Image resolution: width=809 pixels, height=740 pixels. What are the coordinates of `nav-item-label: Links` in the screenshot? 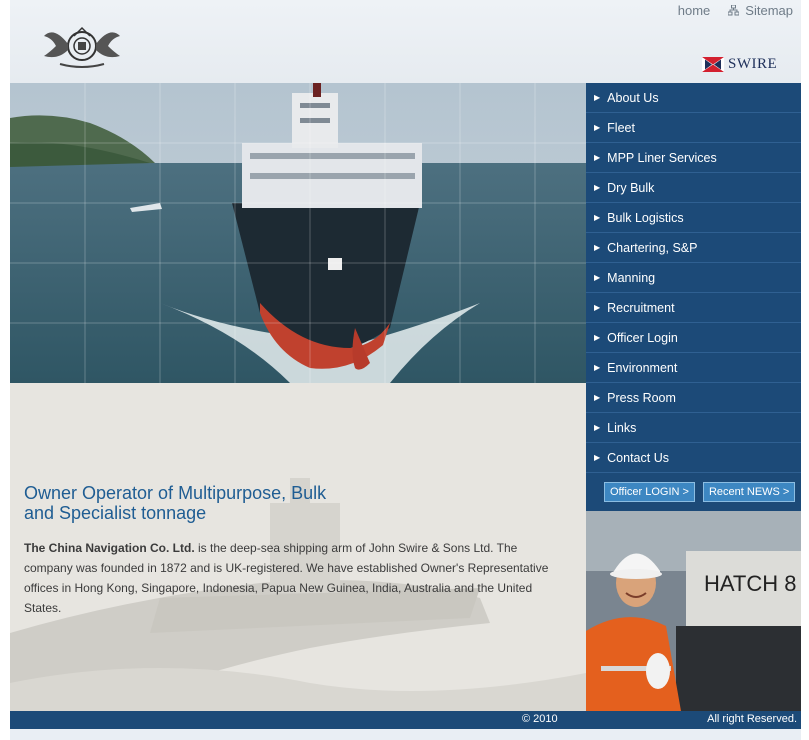 It's located at (622, 427).